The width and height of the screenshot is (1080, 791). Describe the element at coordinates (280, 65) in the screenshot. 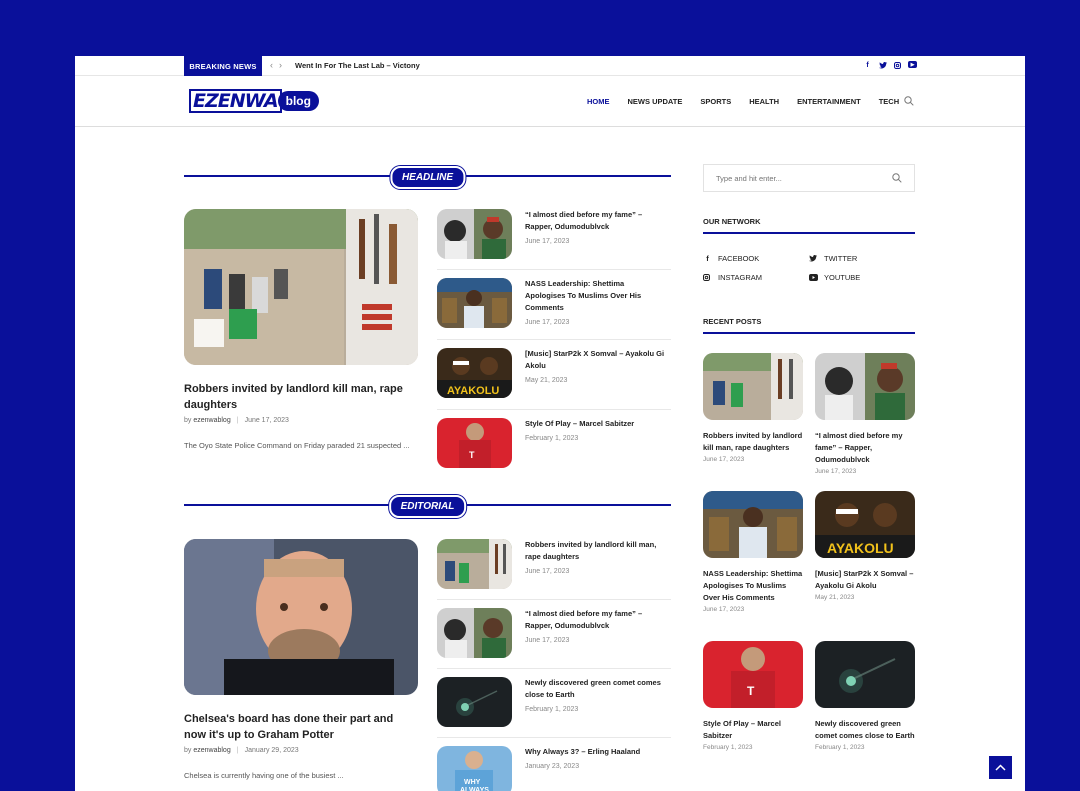

I see `chevron-right-icon: ›` at that location.